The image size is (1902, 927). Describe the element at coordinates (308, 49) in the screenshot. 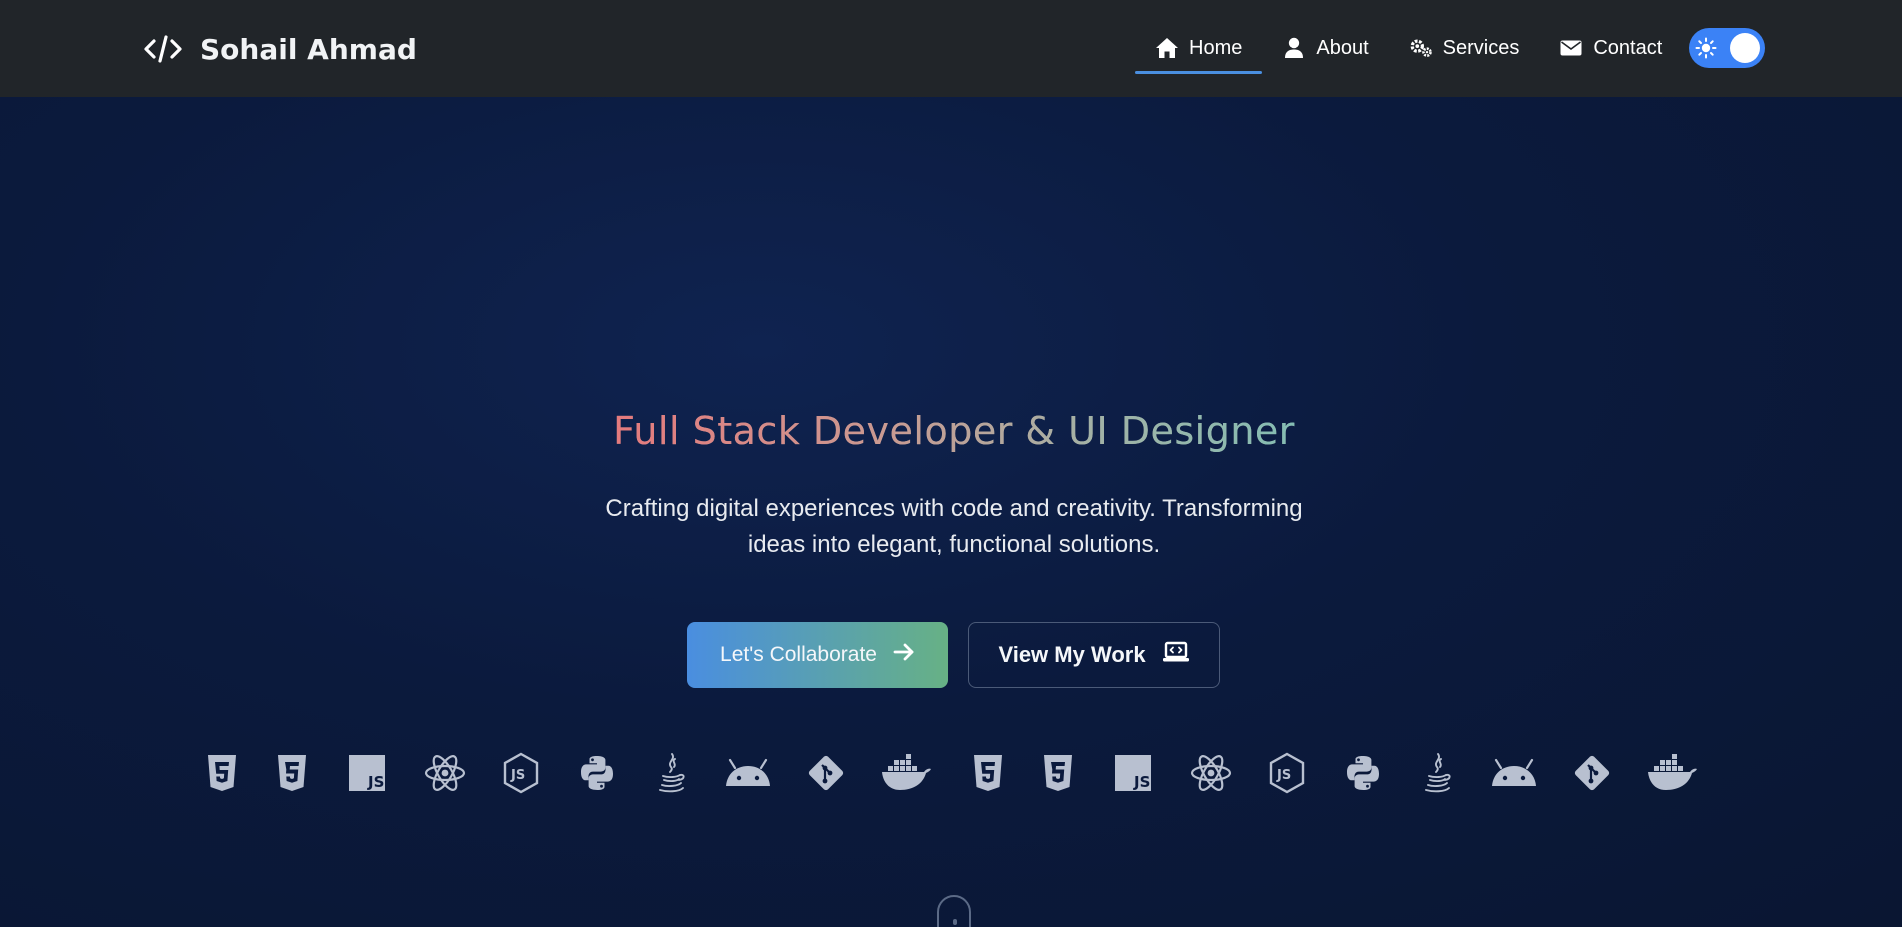

I see `brand-name: Sohail Ahmad` at that location.